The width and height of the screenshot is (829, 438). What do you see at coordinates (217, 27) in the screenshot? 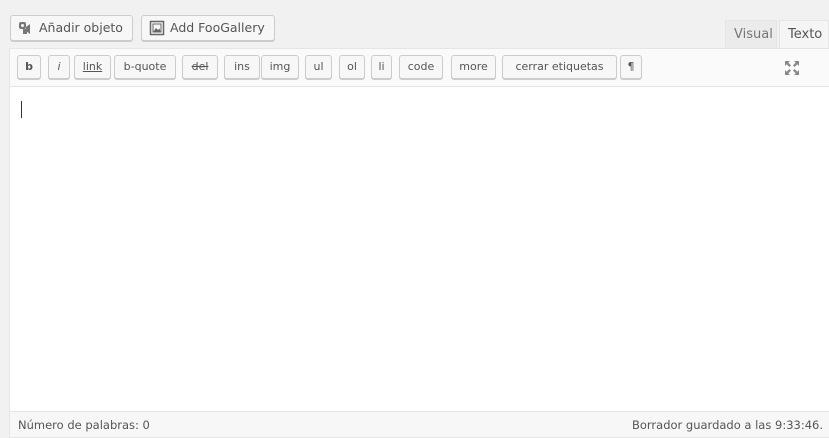
I see `add-foogallery-label: Add FooGallery` at bounding box center [217, 27].